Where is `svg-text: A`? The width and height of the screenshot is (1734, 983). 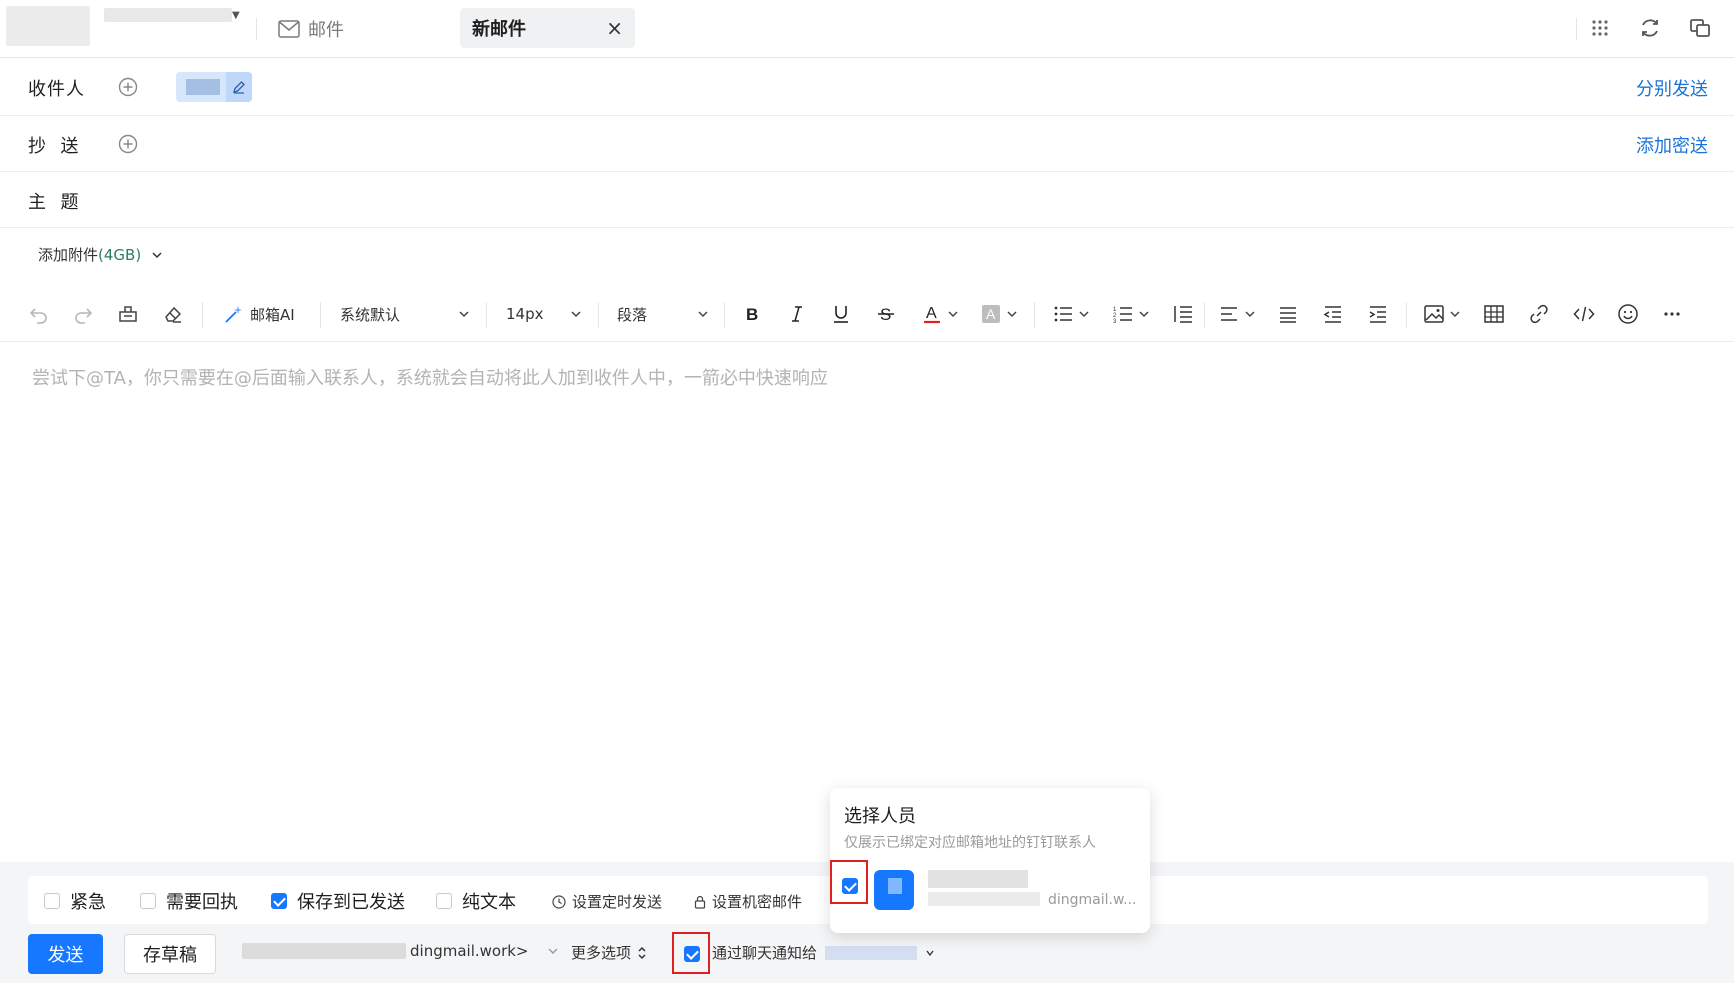 svg-text: A is located at coordinates (931, 313).